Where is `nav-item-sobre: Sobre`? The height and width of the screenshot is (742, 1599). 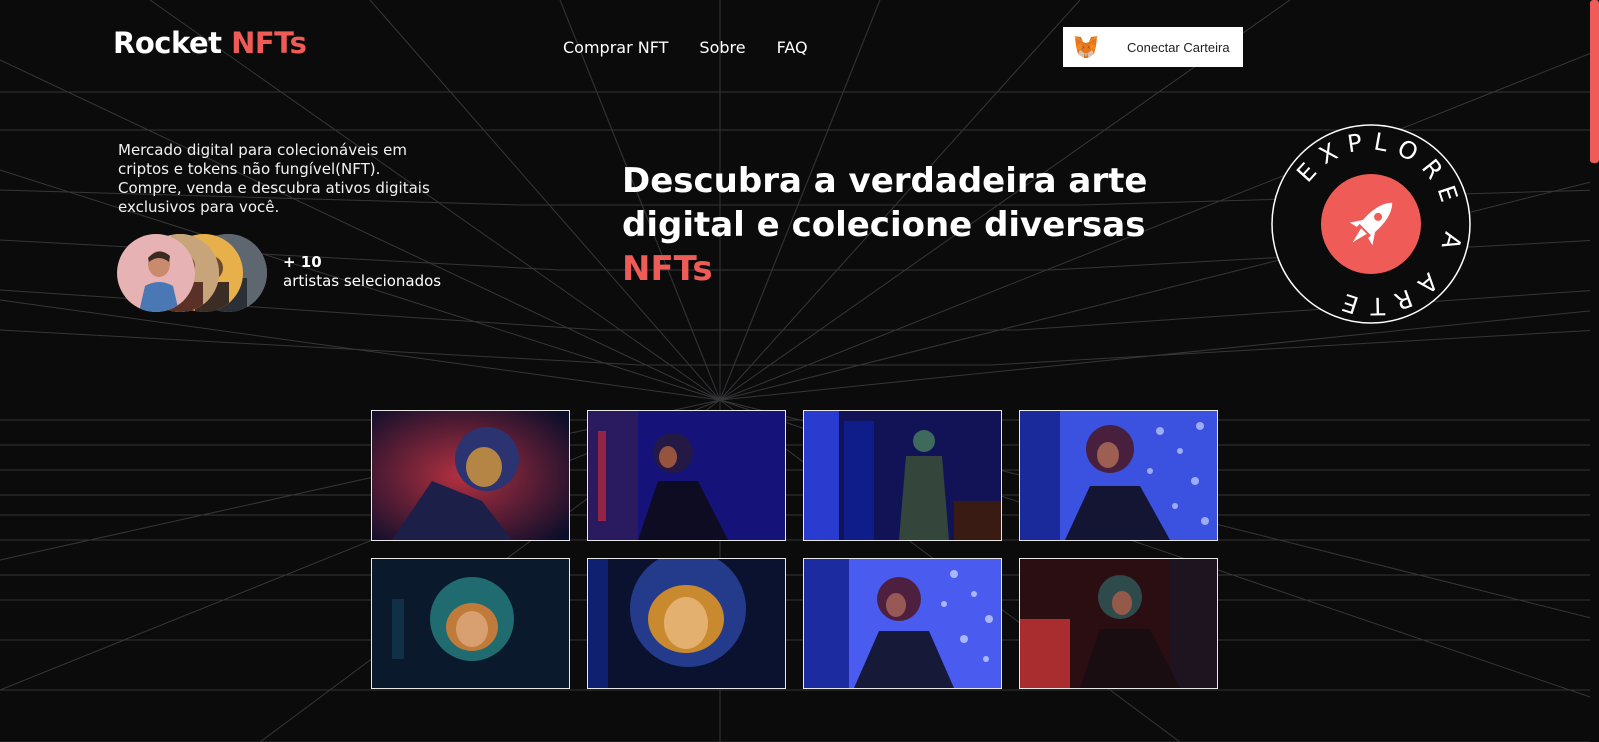
nav-item-sobre: Sobre is located at coordinates (722, 47).